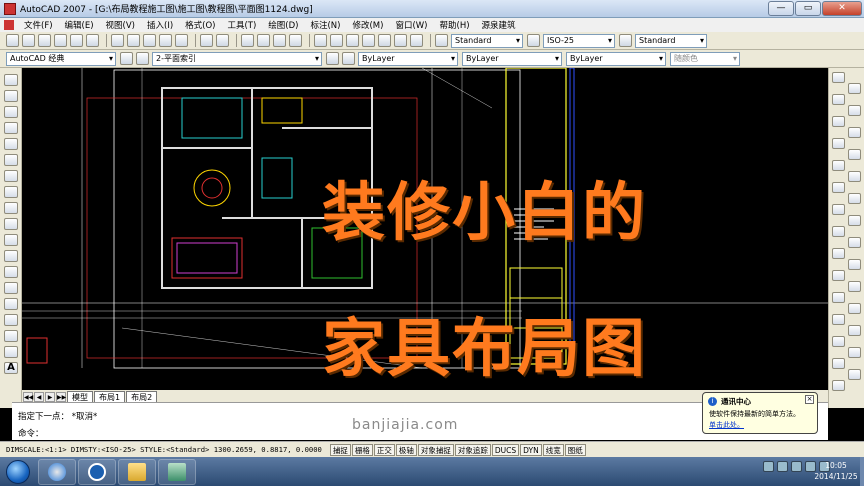 The width and height of the screenshot is (864, 486). What do you see at coordinates (809, 399) in the screenshot?
I see `notification-close-button: ×` at bounding box center [809, 399].